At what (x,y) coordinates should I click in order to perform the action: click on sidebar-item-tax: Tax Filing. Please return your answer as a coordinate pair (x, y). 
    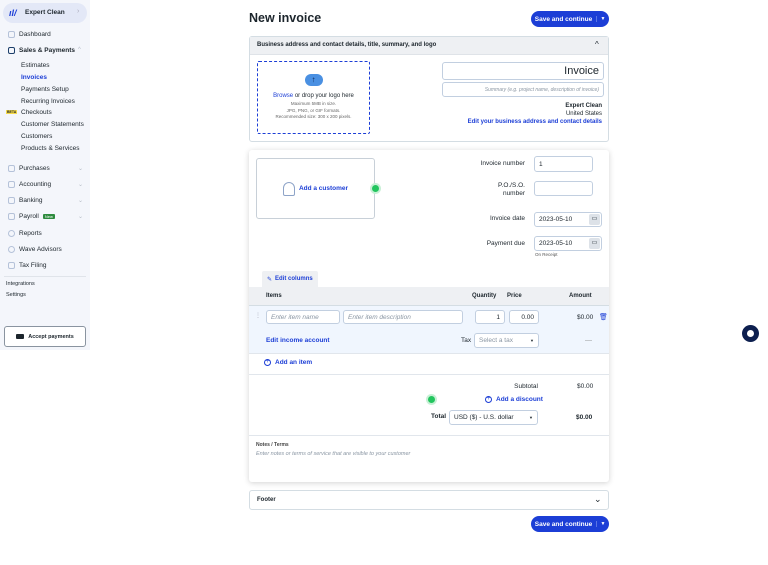
    Looking at the image, I should click on (27, 265).